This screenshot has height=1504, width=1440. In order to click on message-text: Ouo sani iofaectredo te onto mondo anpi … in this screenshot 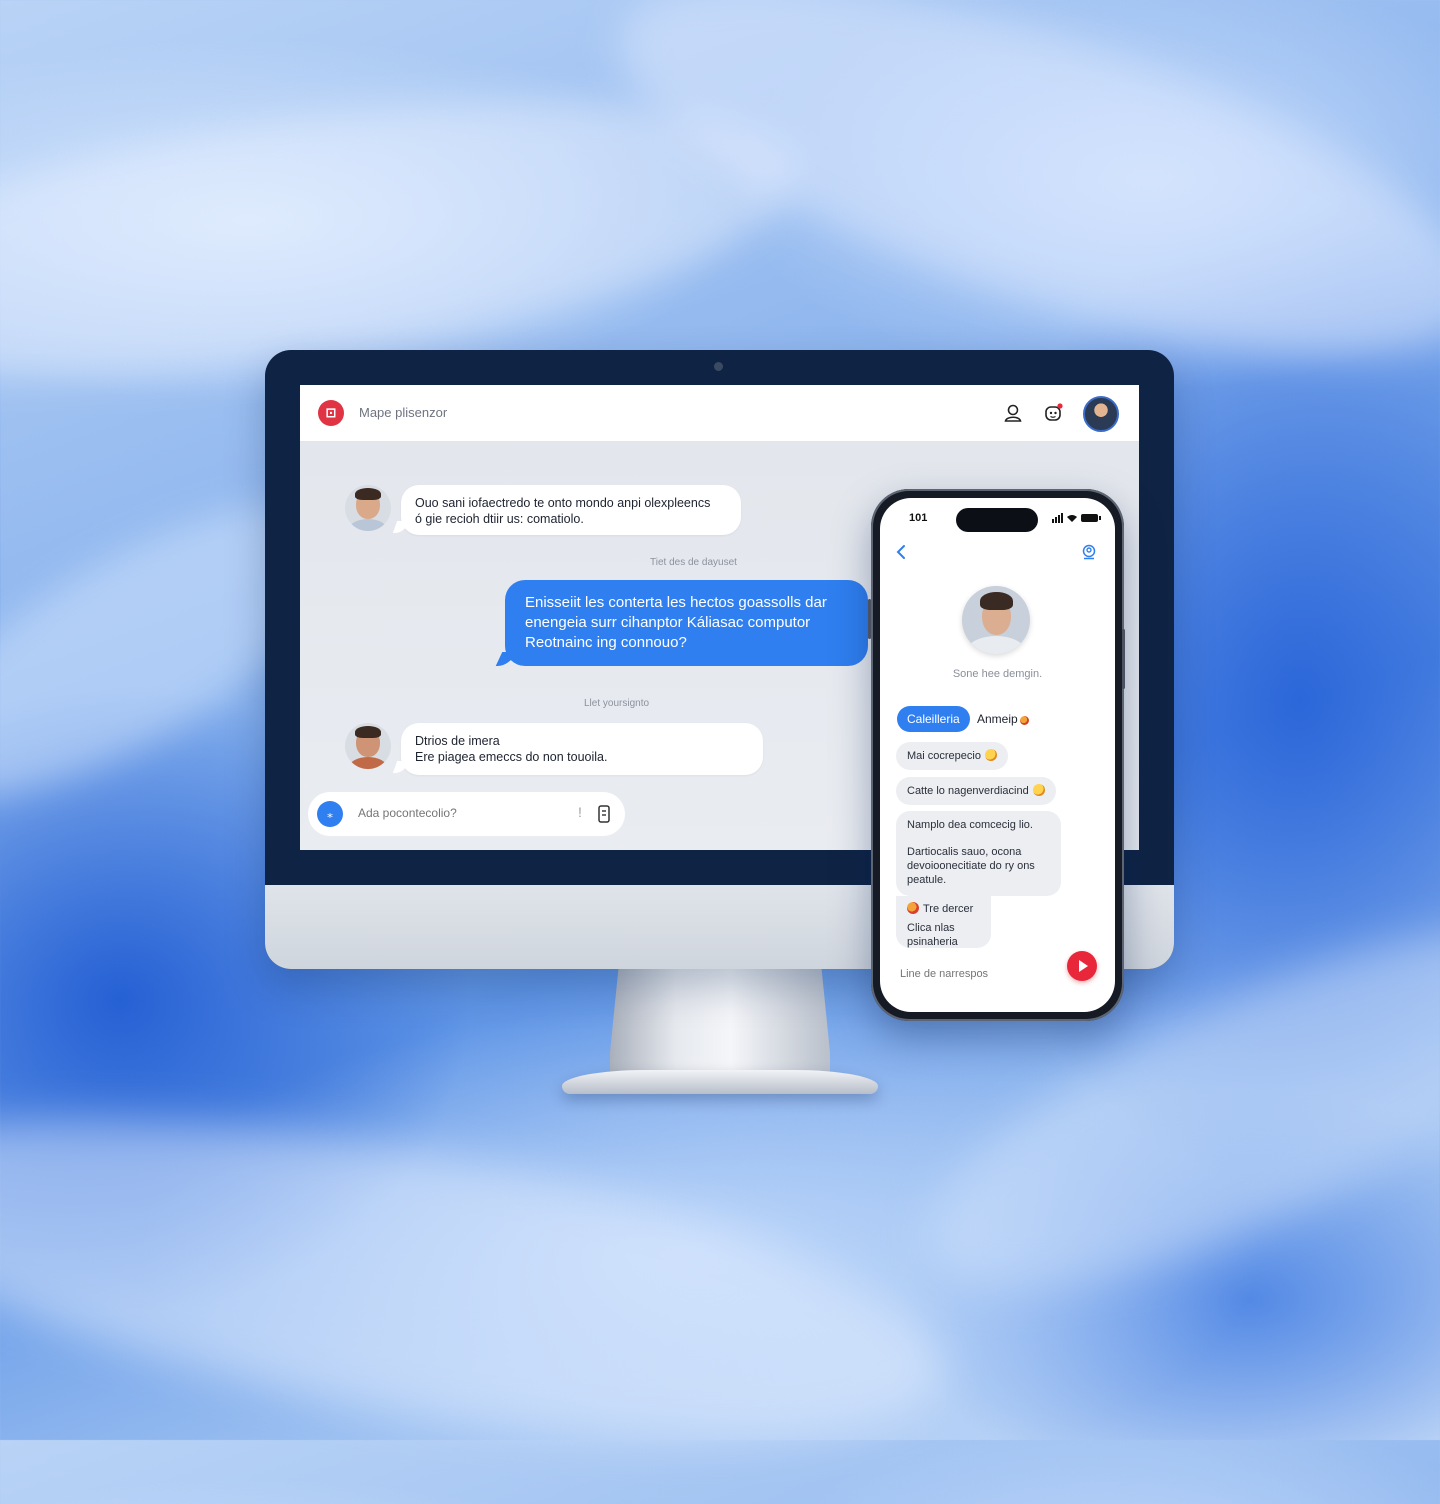, I will do `click(563, 503)`.